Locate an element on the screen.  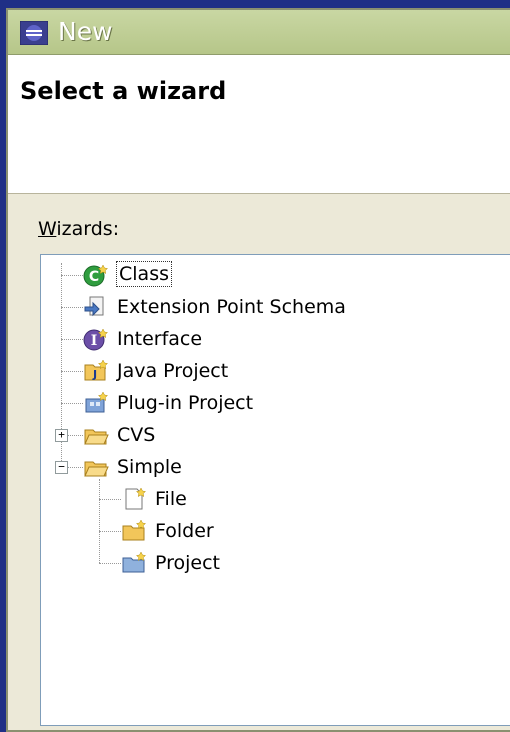
expand-toggle: + is located at coordinates (61, 435).